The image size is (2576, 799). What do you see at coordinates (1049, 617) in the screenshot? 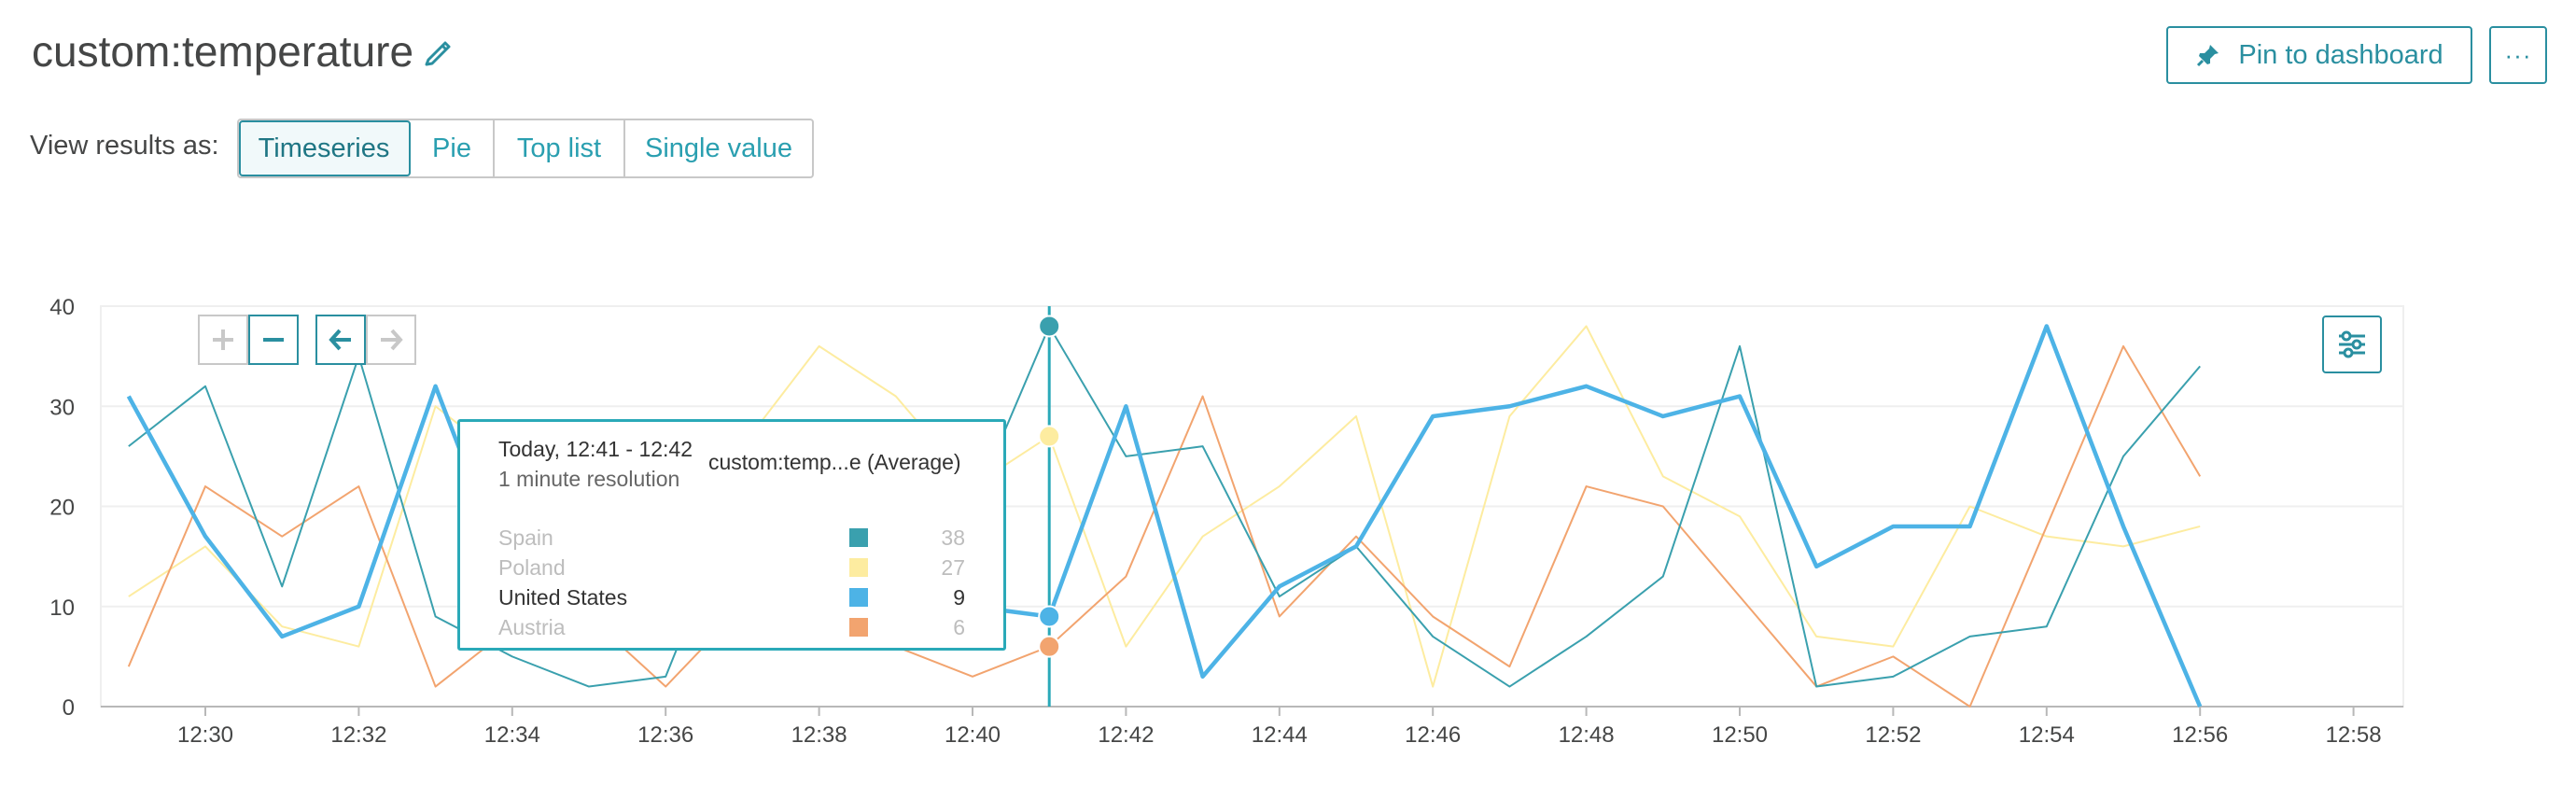
I see `highlight-point-united-states` at bounding box center [1049, 617].